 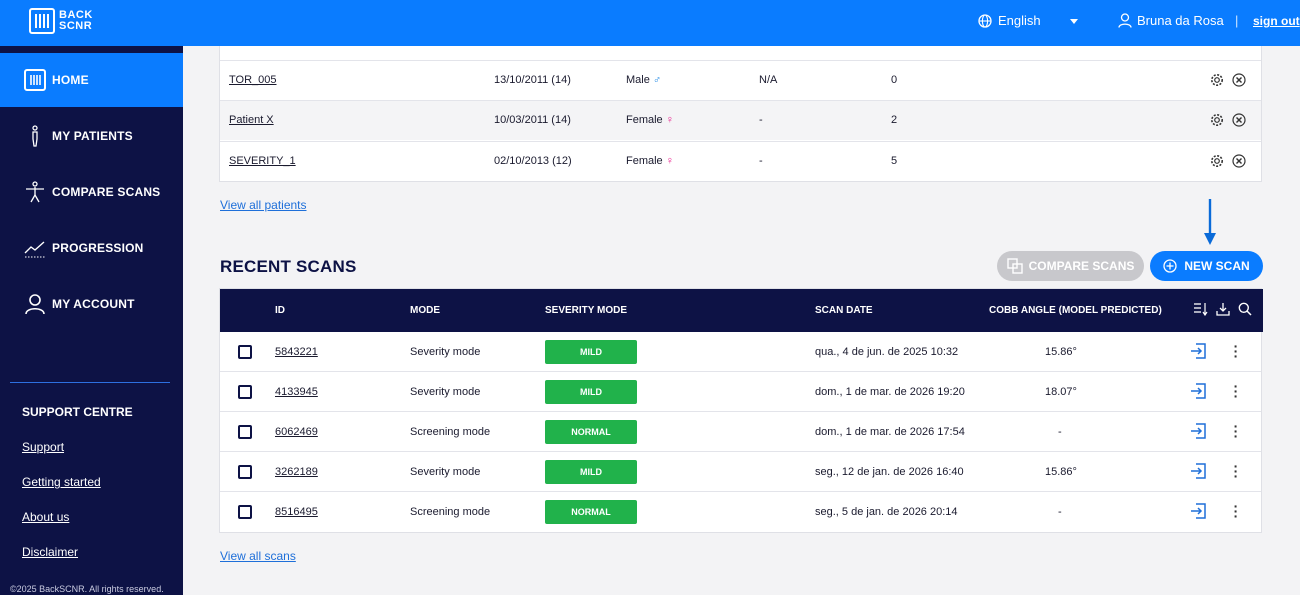 What do you see at coordinates (61, 482) in the screenshot?
I see `getting-started-link: Getting started` at bounding box center [61, 482].